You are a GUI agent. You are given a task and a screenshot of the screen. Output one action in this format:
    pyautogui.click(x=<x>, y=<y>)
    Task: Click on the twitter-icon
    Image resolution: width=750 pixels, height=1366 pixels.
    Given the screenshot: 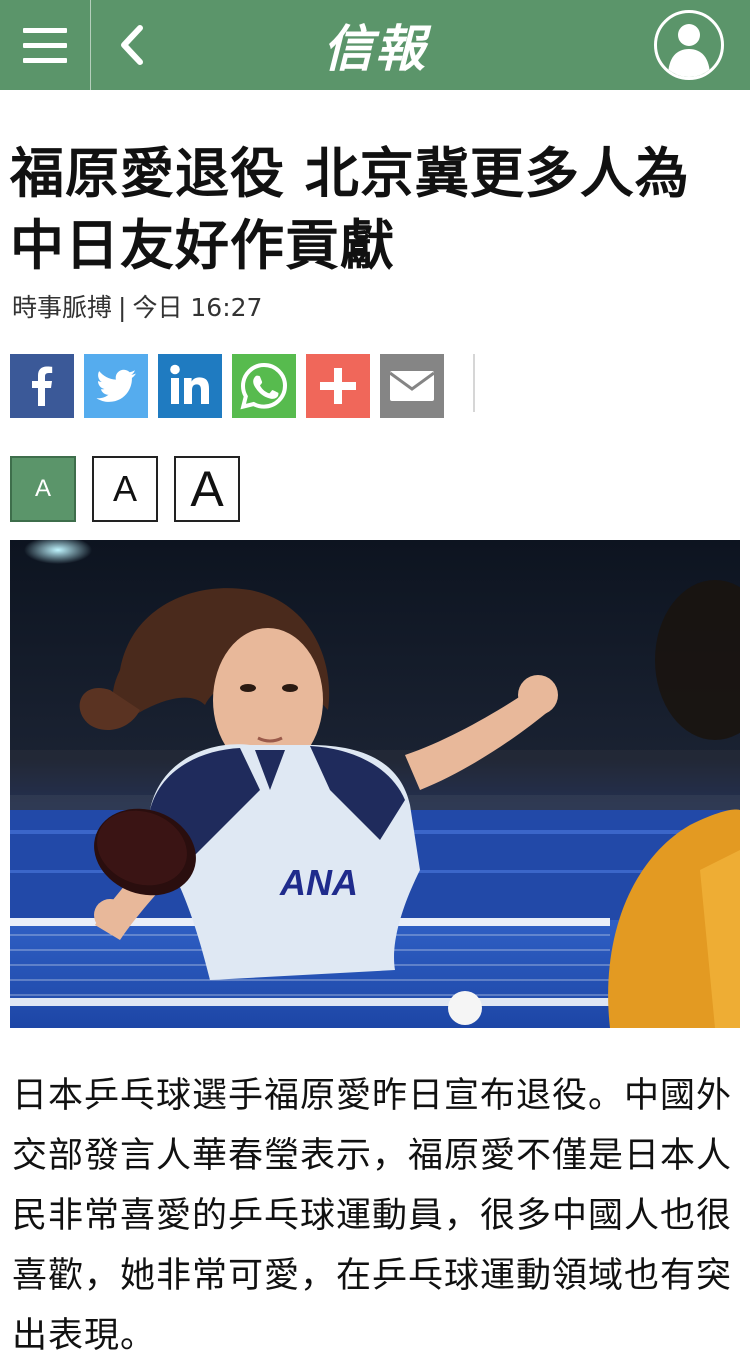 What is the action you would take?
    pyautogui.click(x=116, y=385)
    